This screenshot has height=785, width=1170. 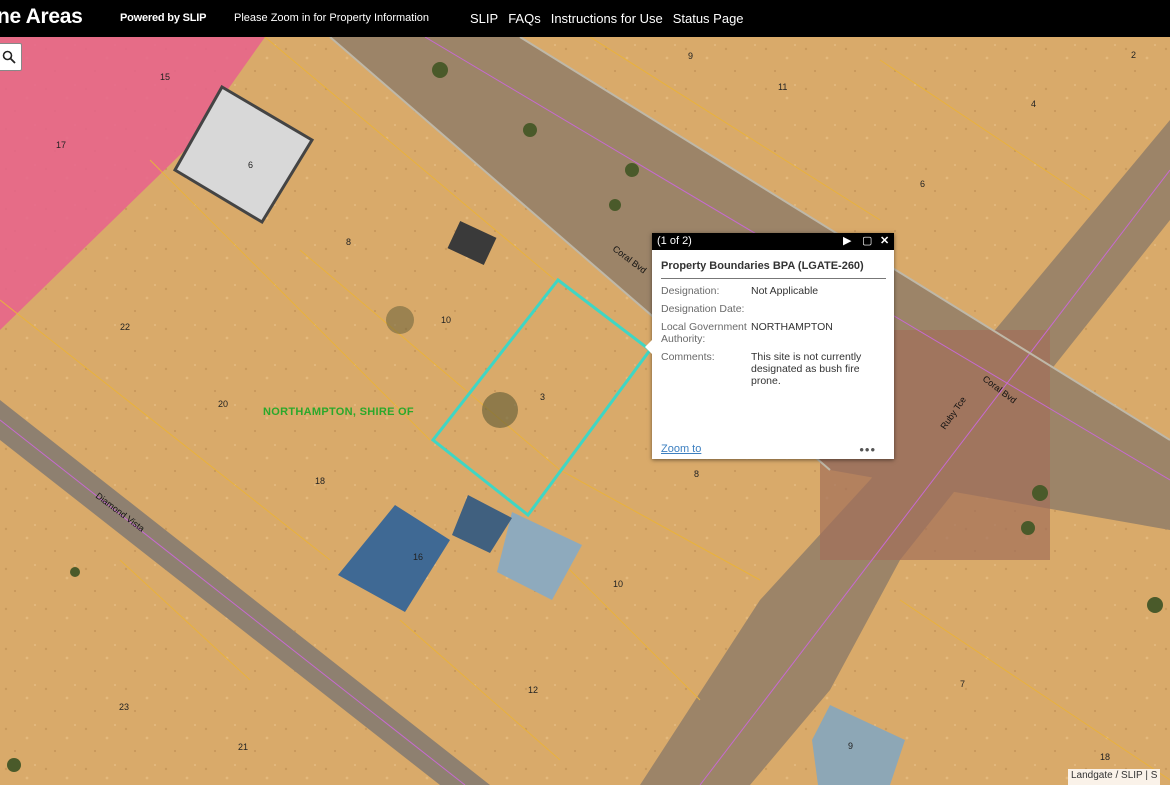 I want to click on field-label: Designation Date:, so click(x=703, y=309).